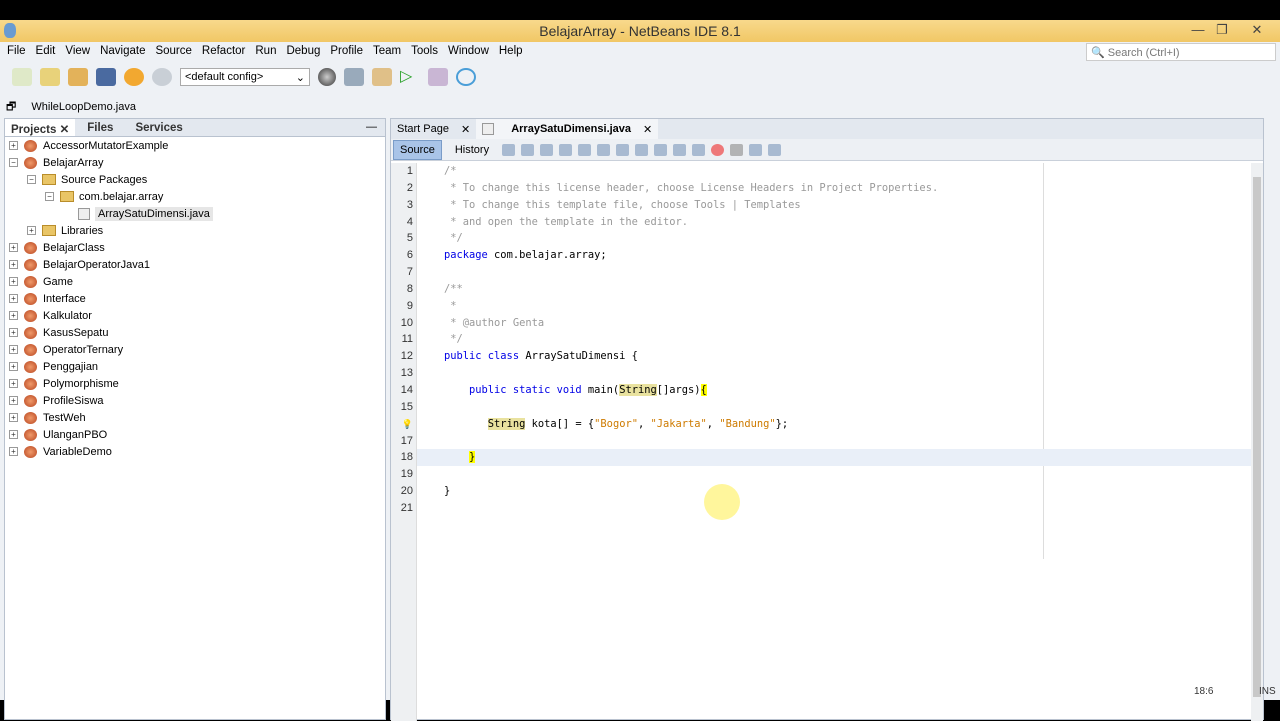 This screenshot has width=1280, height=721. Describe the element at coordinates (680, 149) in the screenshot. I see `shift-left-icon` at that location.